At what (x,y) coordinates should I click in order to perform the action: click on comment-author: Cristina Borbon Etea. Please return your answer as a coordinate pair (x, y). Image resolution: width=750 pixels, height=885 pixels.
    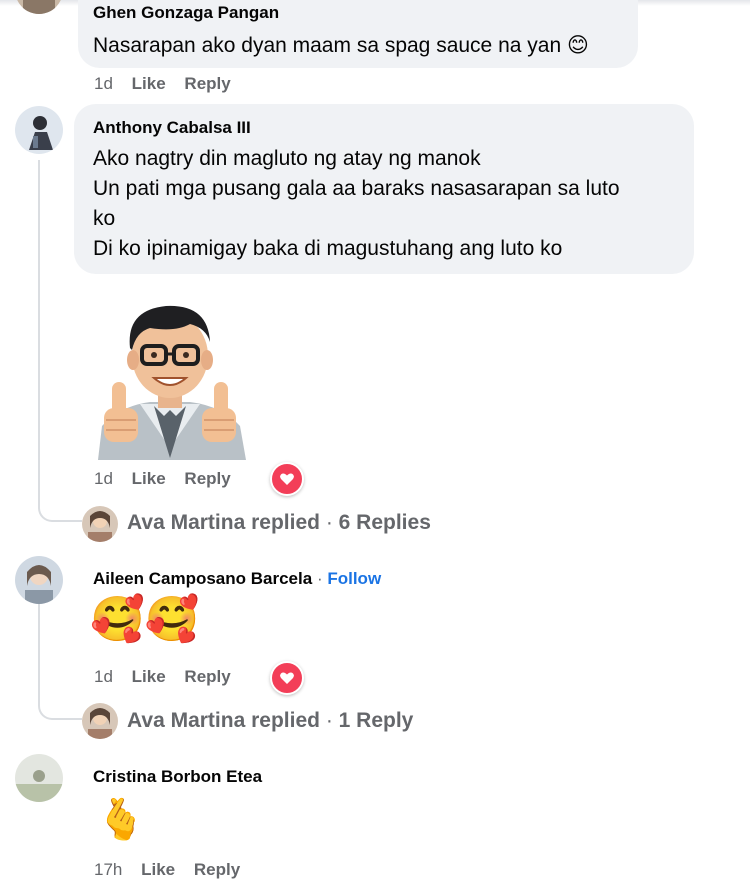
    Looking at the image, I should click on (177, 777).